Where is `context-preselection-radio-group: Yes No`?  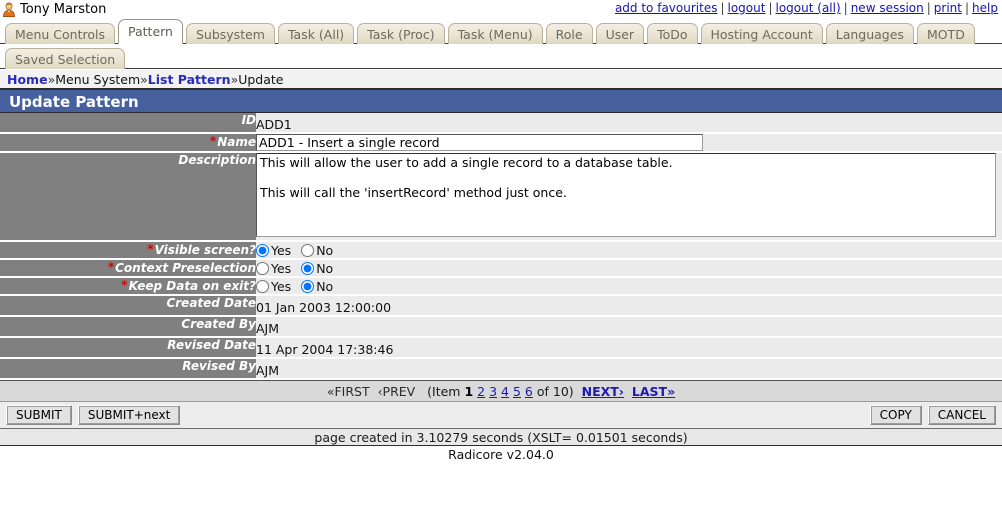
context-preselection-radio-group: Yes No is located at coordinates (629, 268).